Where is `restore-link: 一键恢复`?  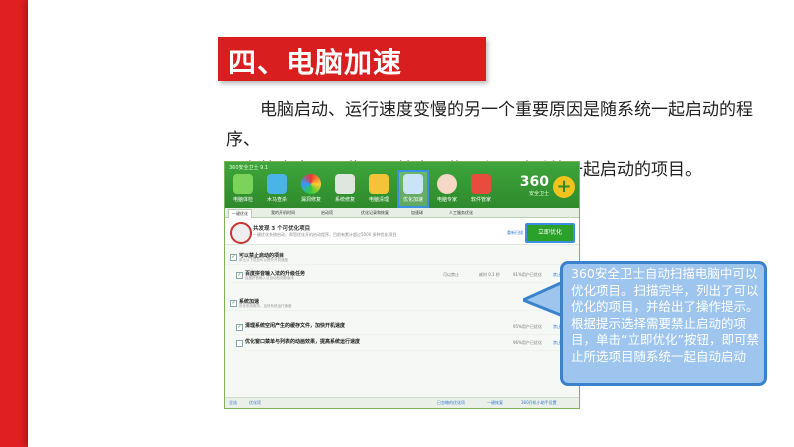
restore-link: 一键恢复 is located at coordinates (495, 403).